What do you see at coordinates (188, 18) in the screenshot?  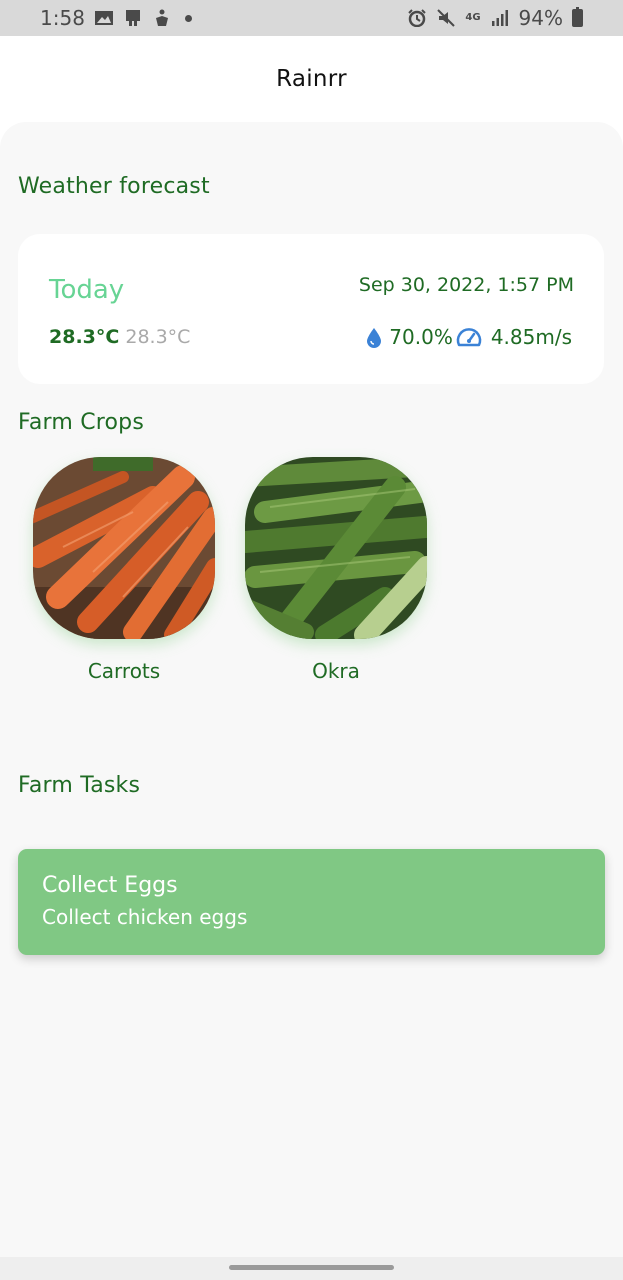 I see `more-notifications-dot` at bounding box center [188, 18].